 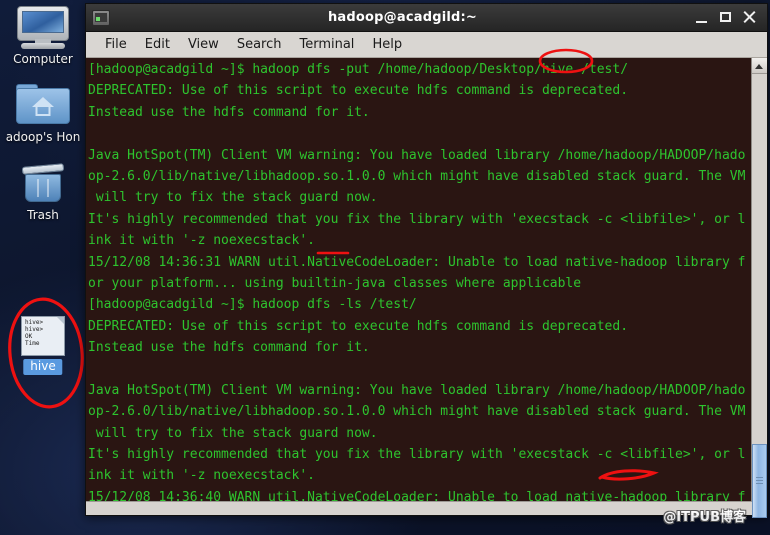 I want to click on desktop-icon-trash: Trash, so click(x=43, y=191).